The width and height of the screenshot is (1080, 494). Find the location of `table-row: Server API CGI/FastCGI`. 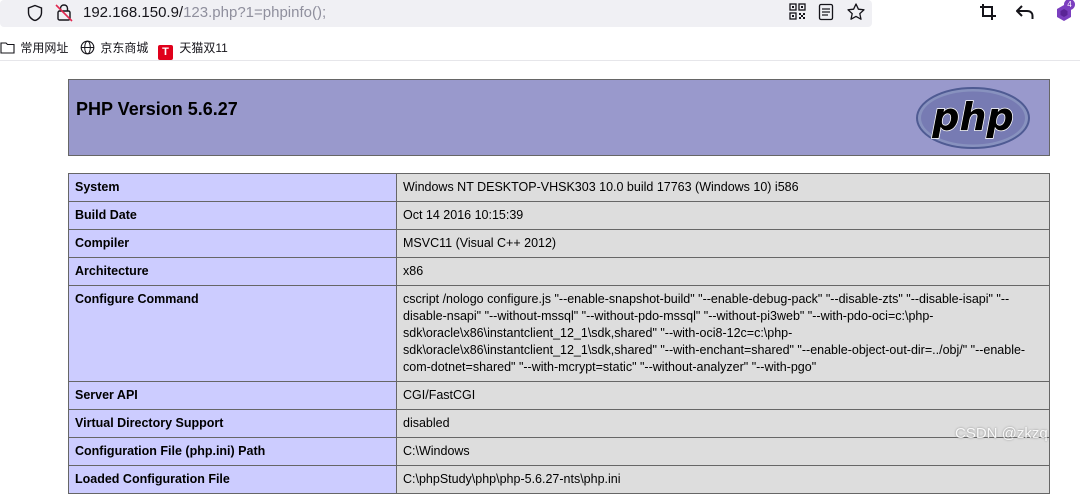

table-row: Server API CGI/FastCGI is located at coordinates (559, 395).